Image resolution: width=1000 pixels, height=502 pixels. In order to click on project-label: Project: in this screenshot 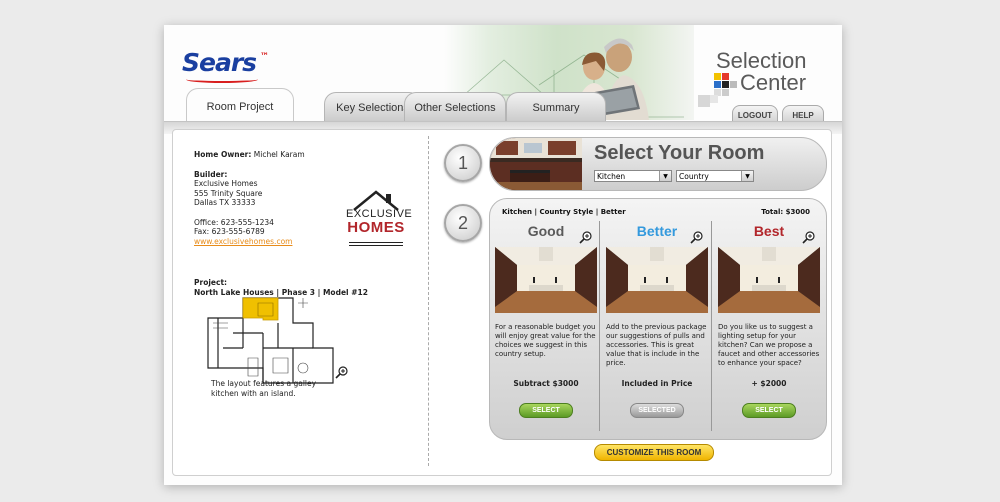, I will do `click(211, 282)`.